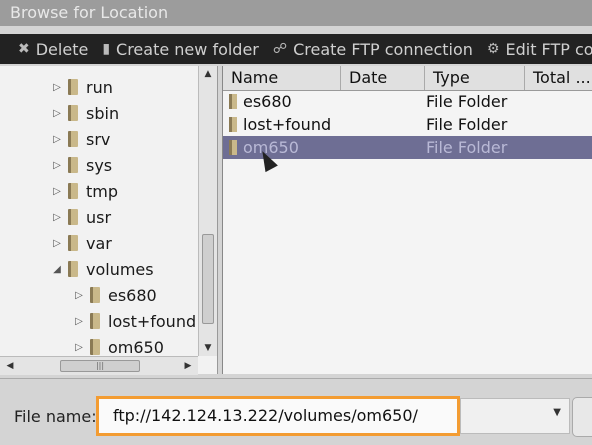 Image resolution: width=592 pixels, height=445 pixels. What do you see at coordinates (383, 49) in the screenshot?
I see `create-ftp-label: Create FTP connection` at bounding box center [383, 49].